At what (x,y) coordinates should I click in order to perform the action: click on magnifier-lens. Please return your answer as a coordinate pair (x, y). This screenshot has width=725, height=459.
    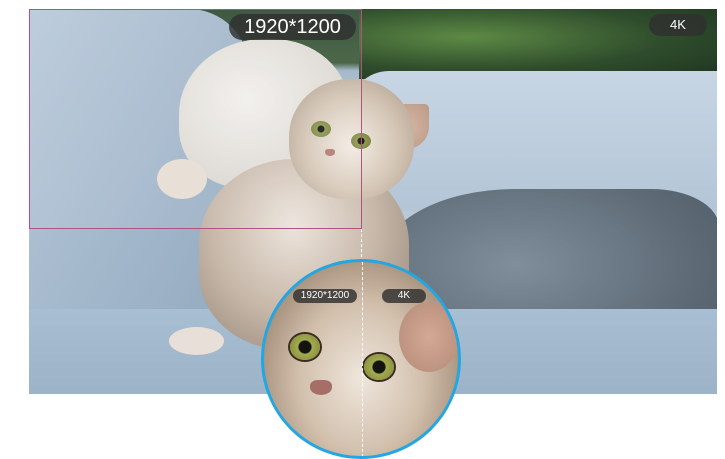
    Looking at the image, I should click on (361, 359).